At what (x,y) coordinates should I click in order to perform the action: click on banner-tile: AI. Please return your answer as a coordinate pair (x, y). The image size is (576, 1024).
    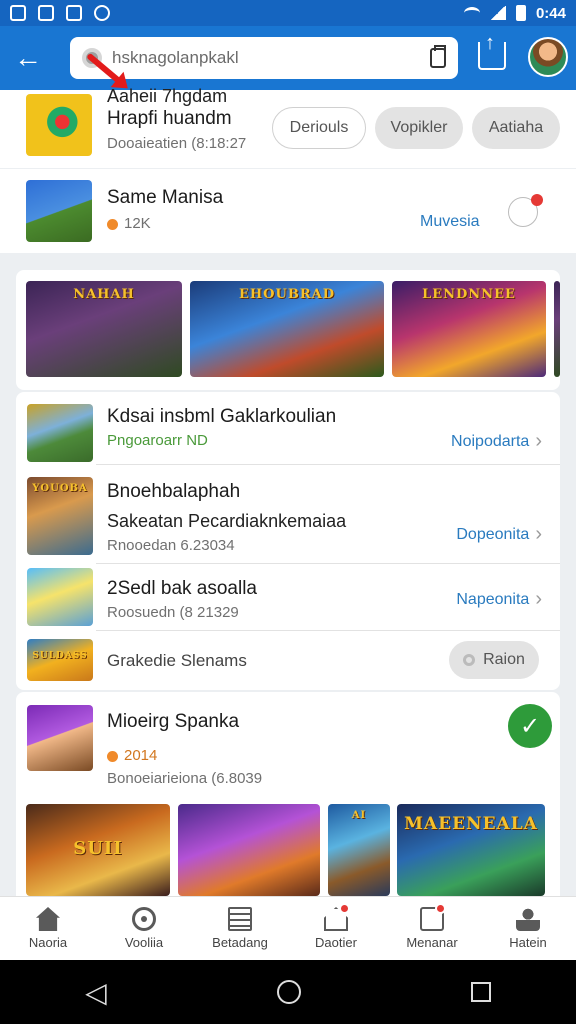
    Looking at the image, I should click on (359, 850).